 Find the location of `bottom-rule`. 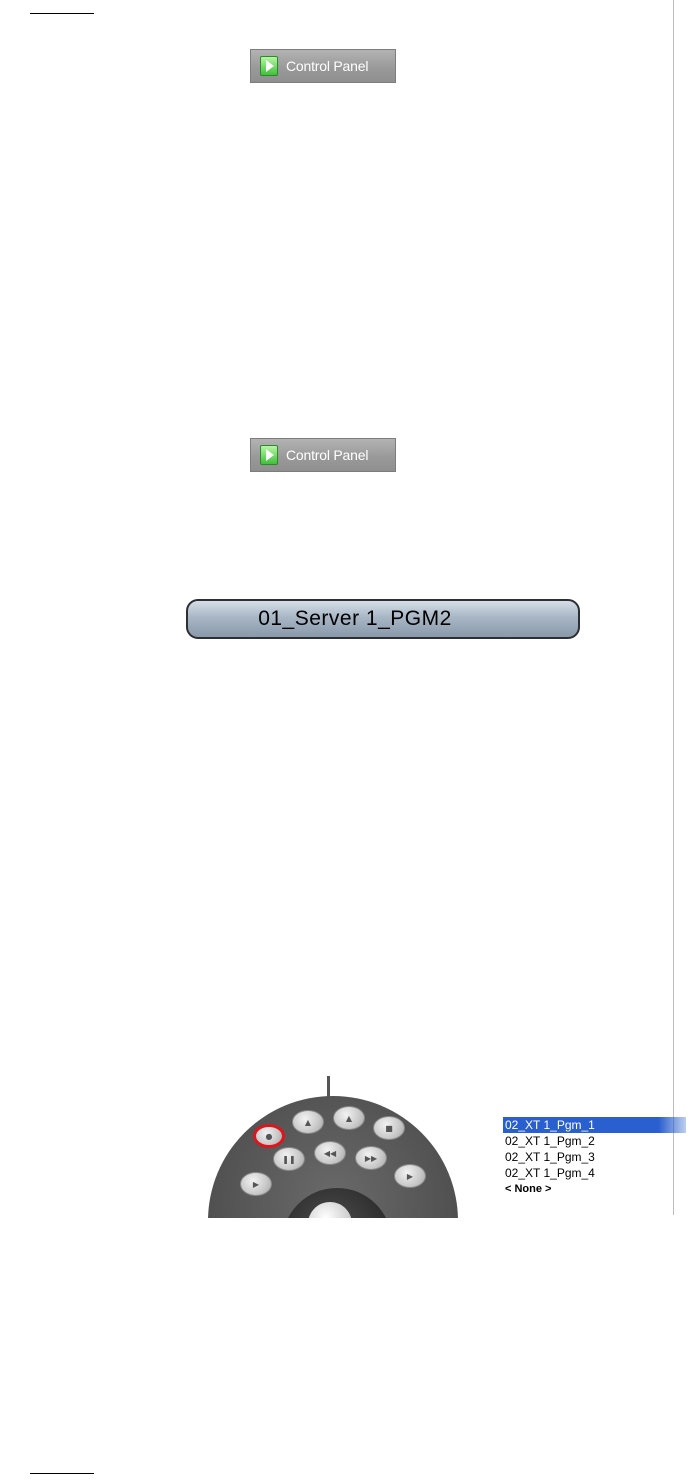

bottom-rule is located at coordinates (62, 1473).